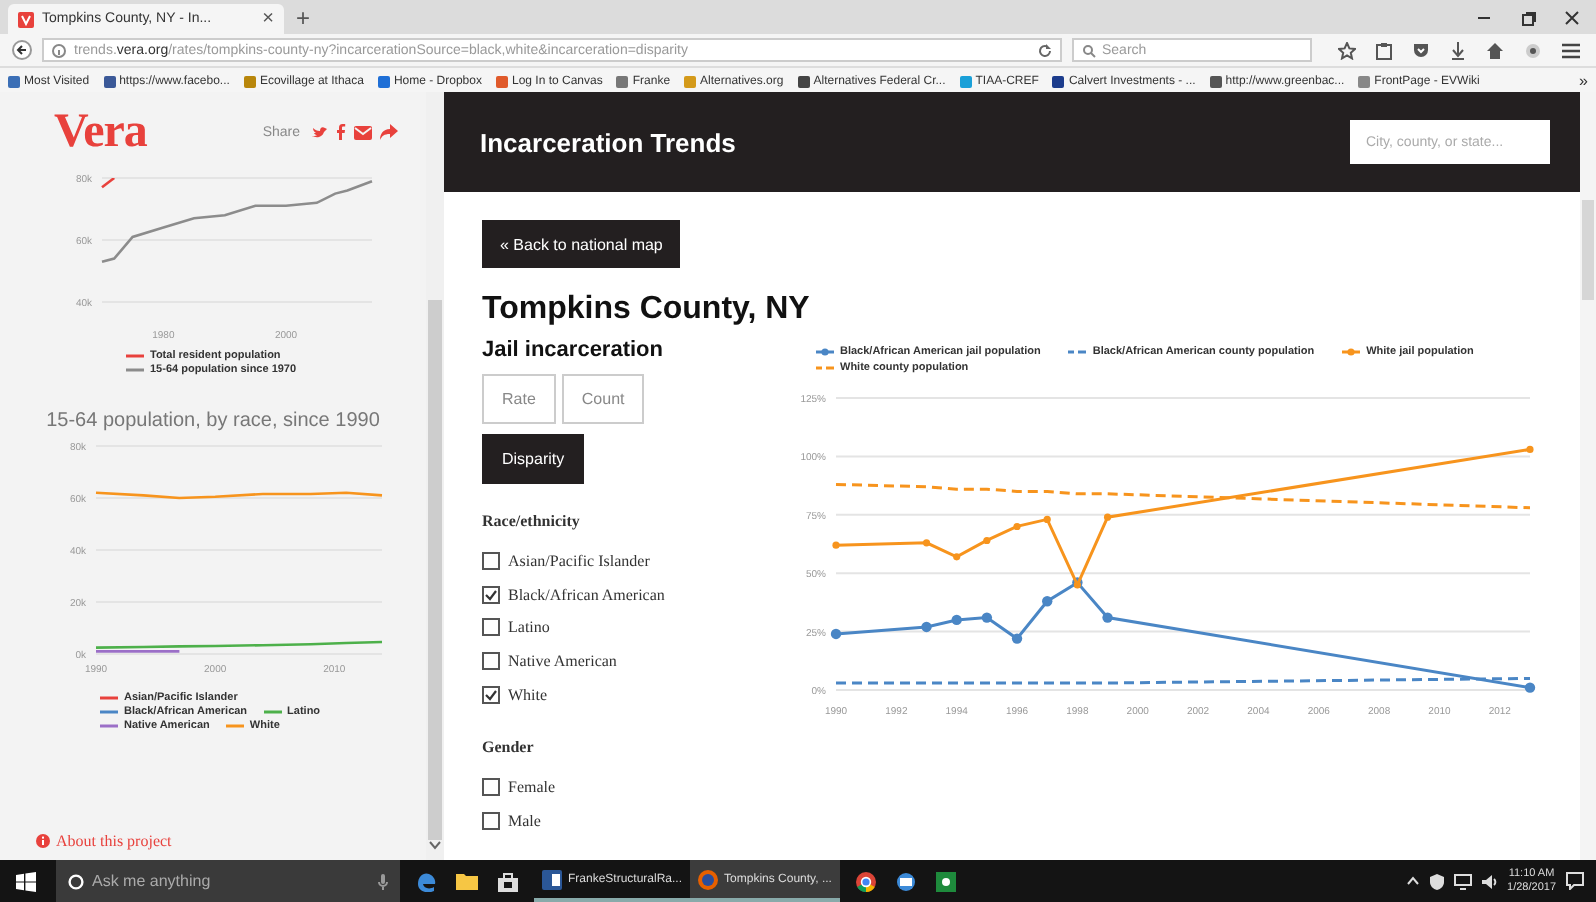 This screenshot has height=902, width=1596. What do you see at coordinates (509, 748) in the screenshot?
I see `filter-heading: Gender` at bounding box center [509, 748].